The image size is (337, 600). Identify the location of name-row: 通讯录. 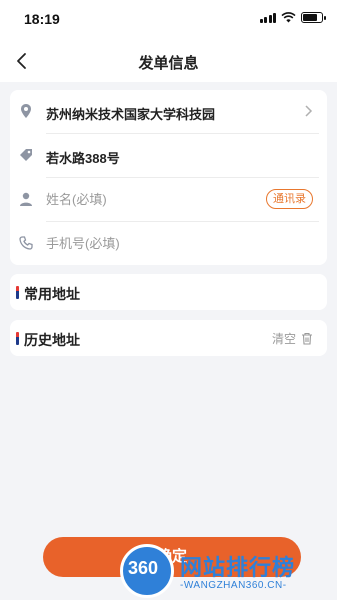
(168, 200).